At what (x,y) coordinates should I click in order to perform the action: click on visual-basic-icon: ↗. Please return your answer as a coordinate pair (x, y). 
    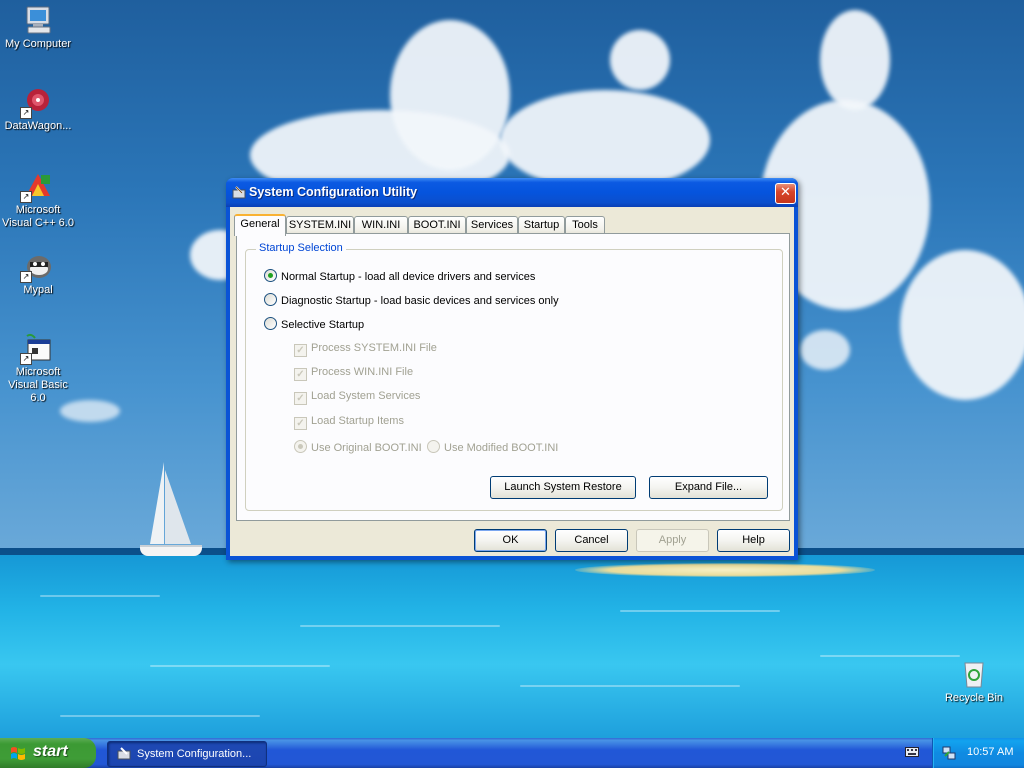
    Looking at the image, I should click on (37, 348).